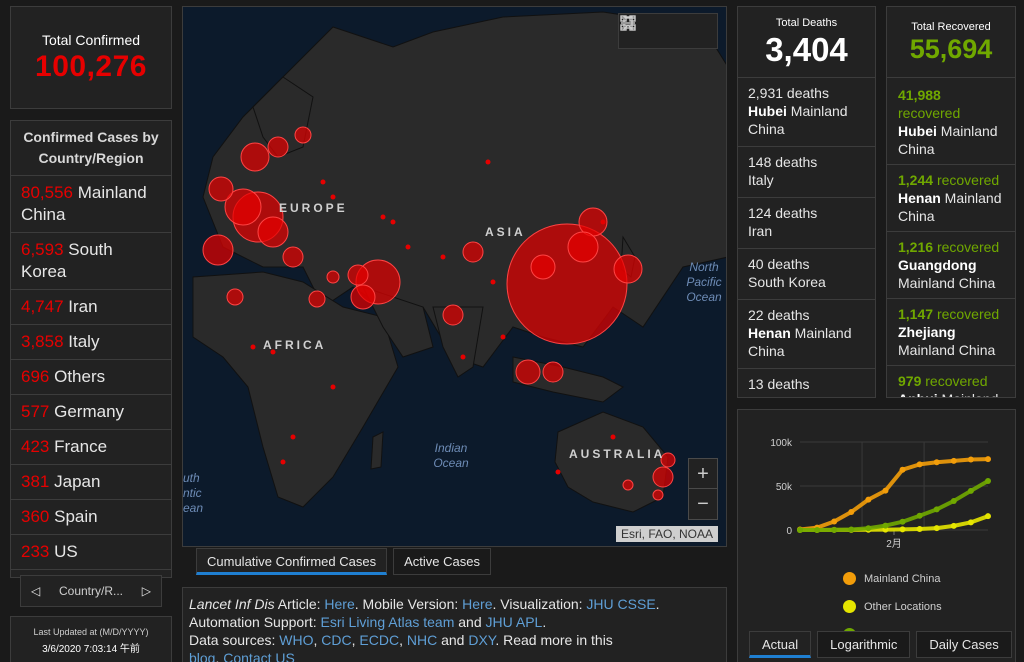 This screenshot has height=662, width=1024. I want to click on country-list-item: 4,747 Iran, so click(91, 306).